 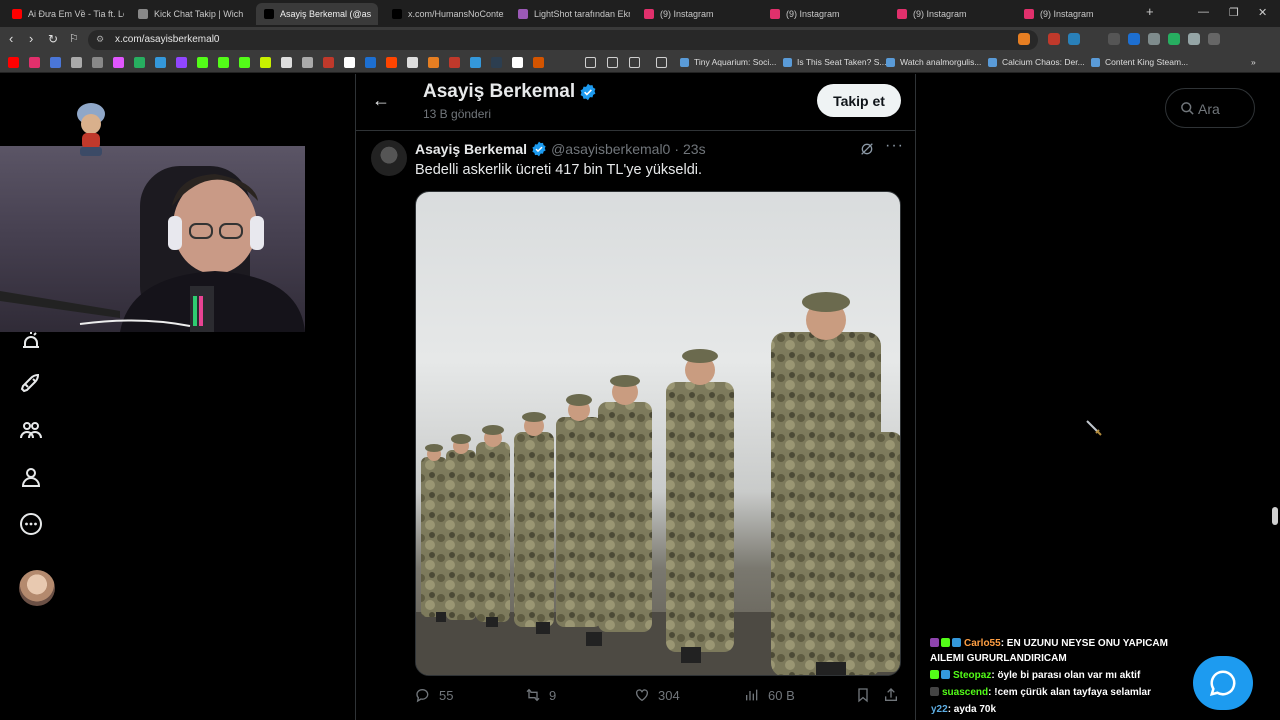 I want to click on verified-badge-icon, so click(x=588, y=92).